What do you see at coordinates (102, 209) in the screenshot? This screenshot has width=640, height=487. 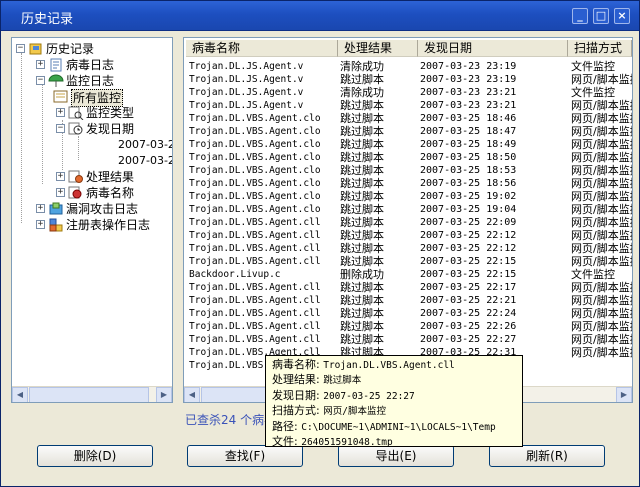 I see `tree-item-label: 漏洞攻击日志` at bounding box center [102, 209].